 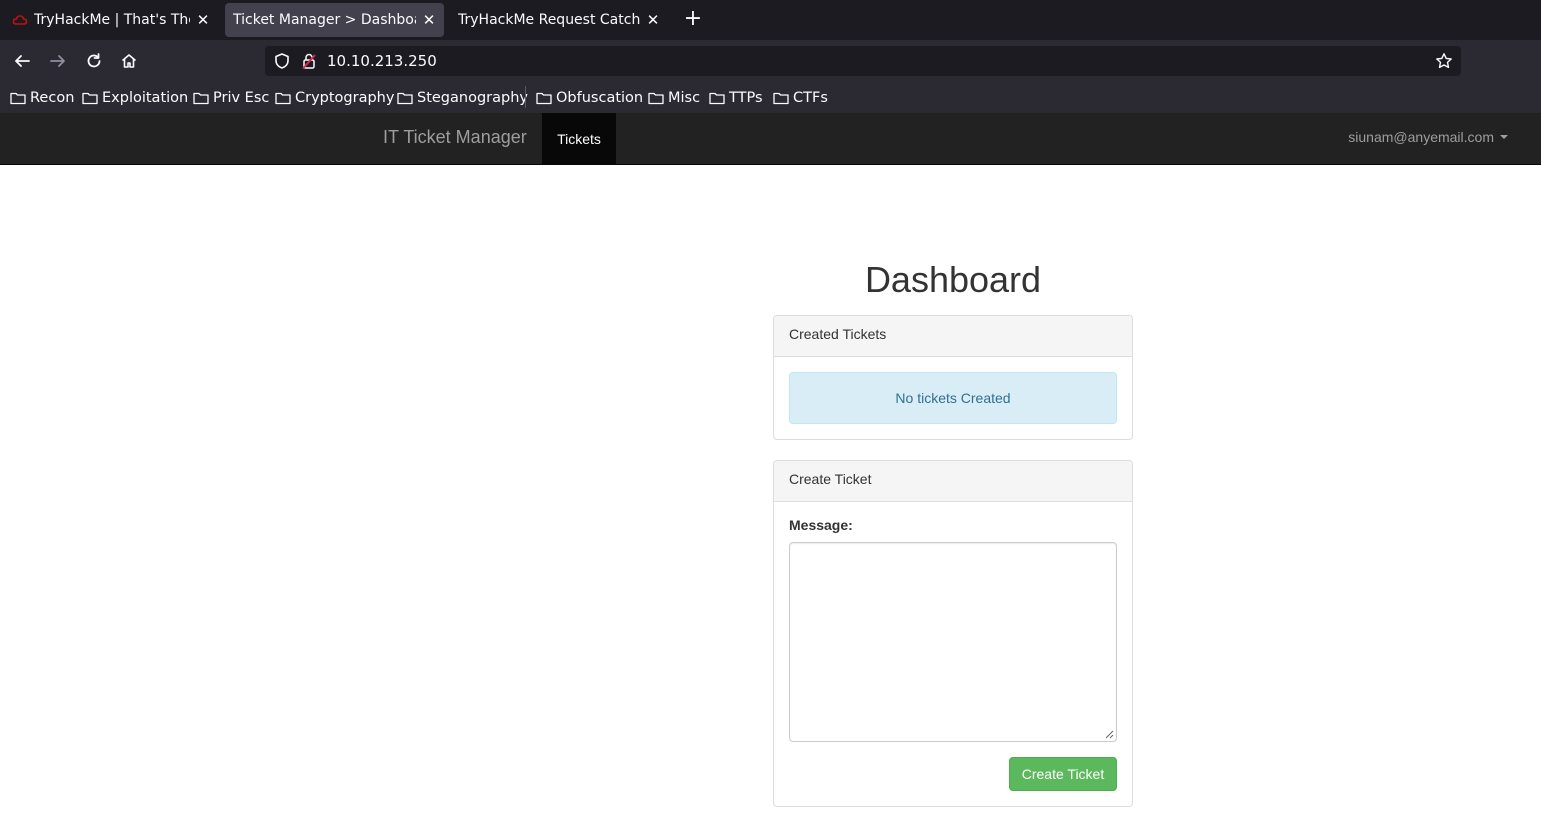 What do you see at coordinates (472, 98) in the screenshot?
I see `bookmark-label: Steganography` at bounding box center [472, 98].